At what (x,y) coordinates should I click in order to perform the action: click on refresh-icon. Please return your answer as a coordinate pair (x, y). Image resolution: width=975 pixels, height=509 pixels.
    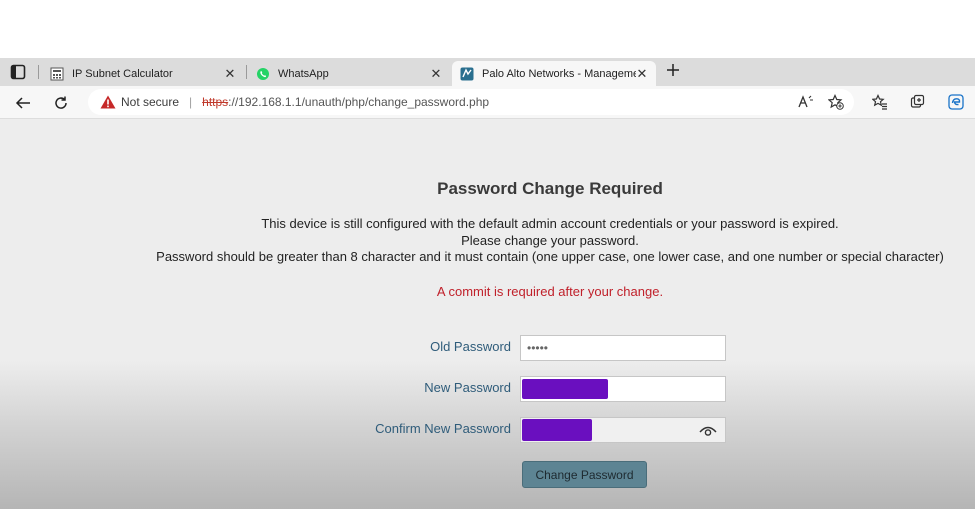
    Looking at the image, I should click on (61, 103).